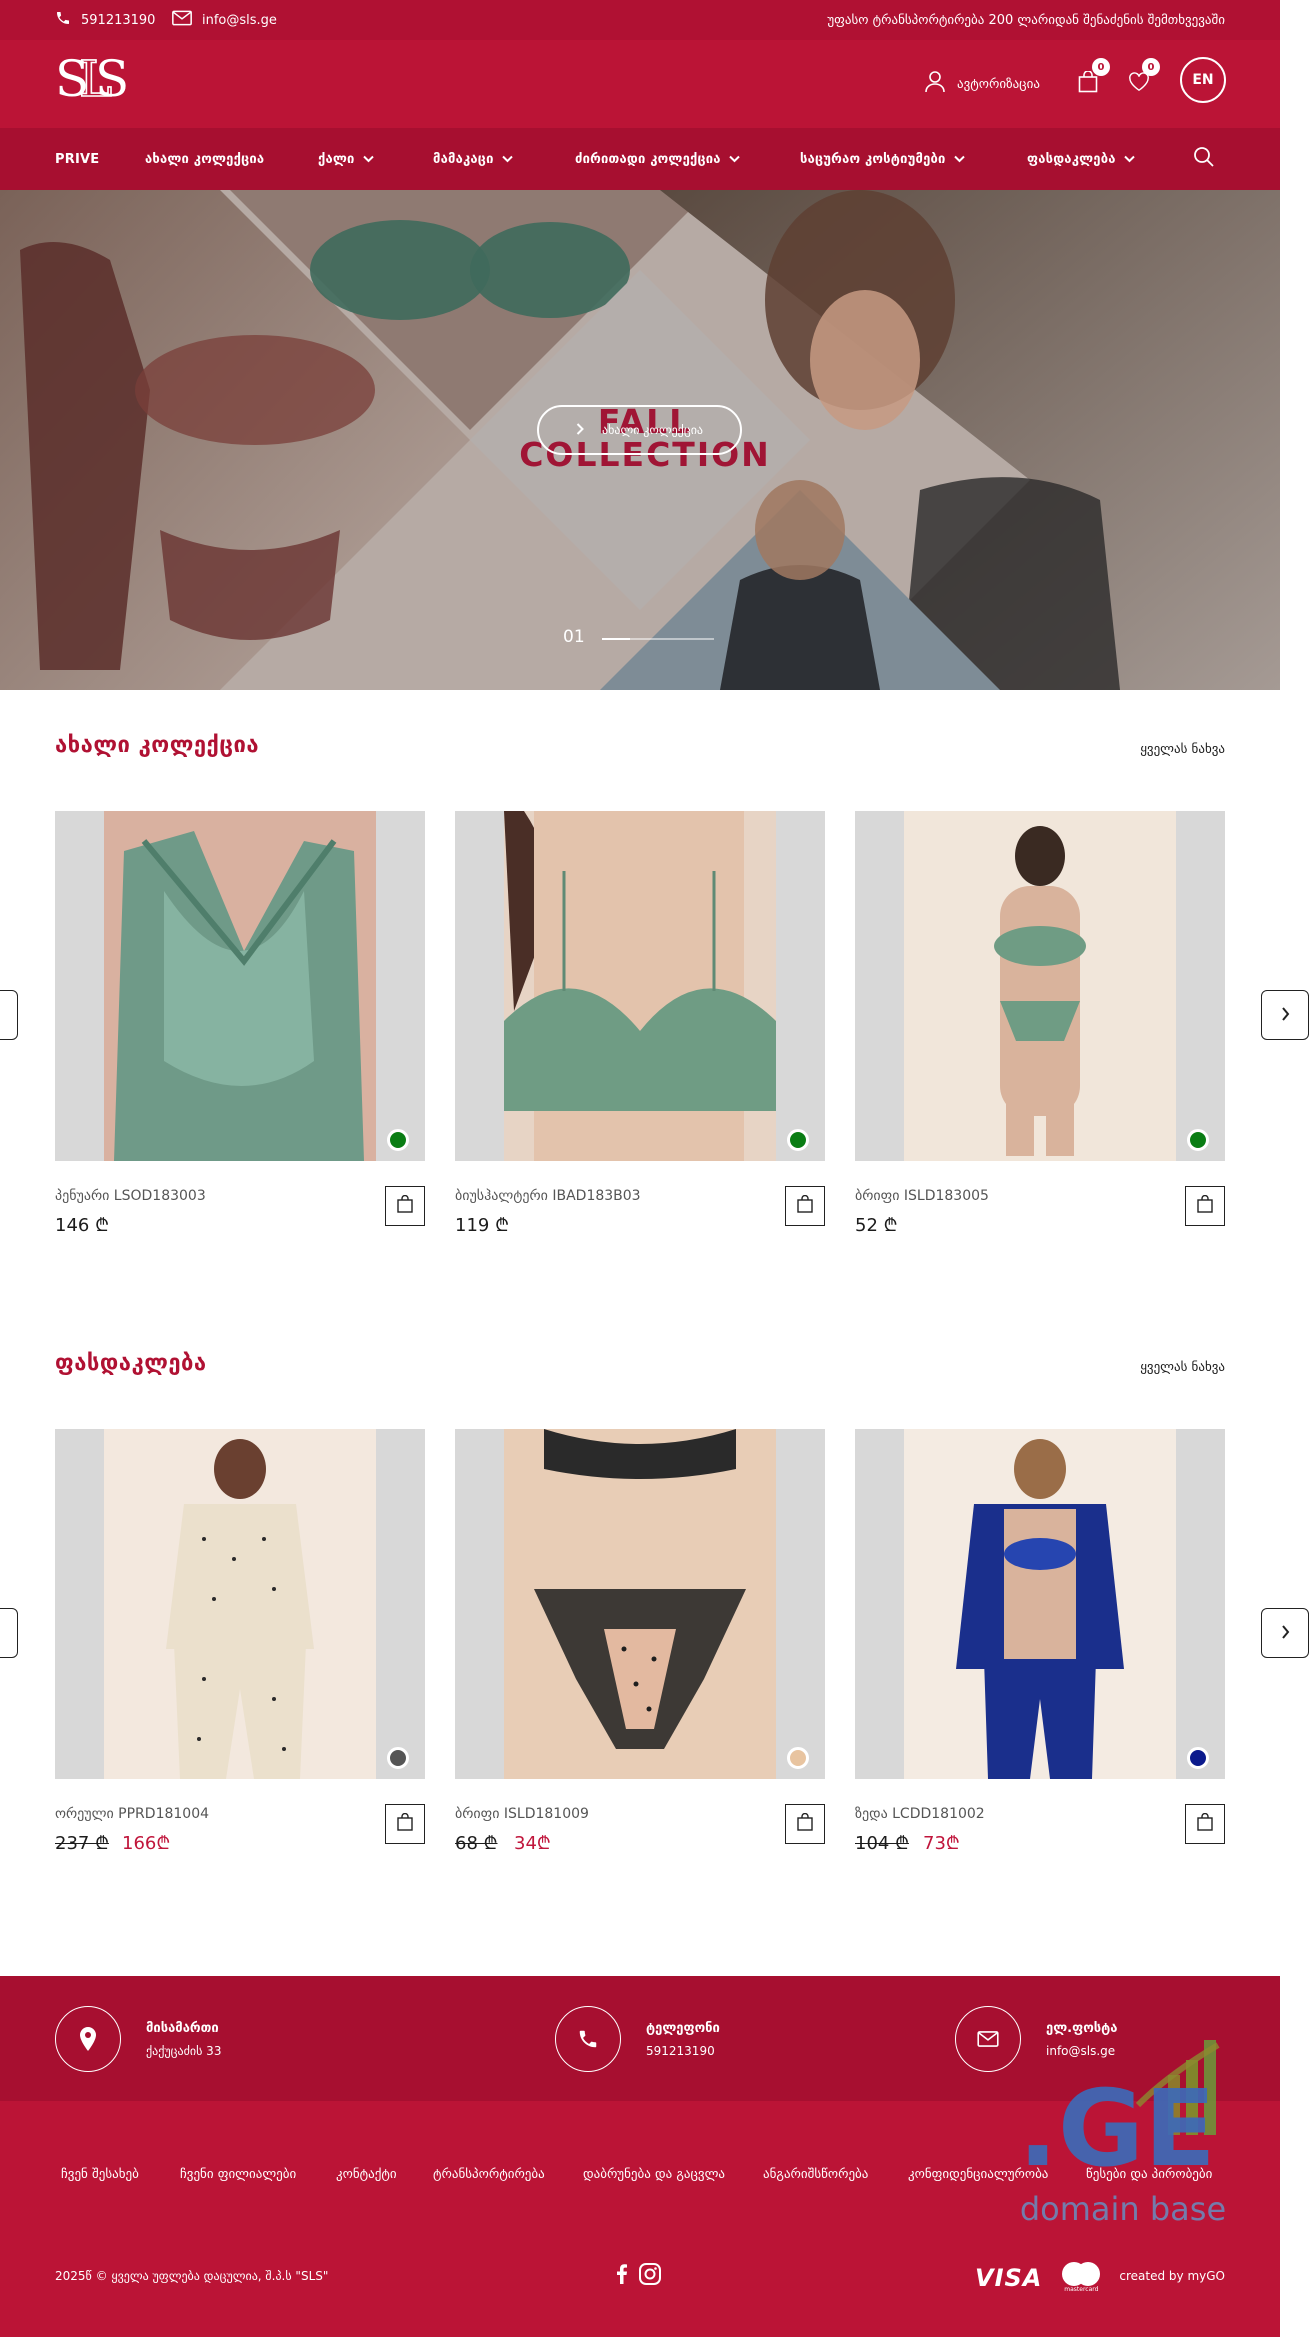 Image resolution: width=1310 pixels, height=2337 pixels. Describe the element at coordinates (146, 1843) in the screenshot. I see `product-sale-price: 166₾` at that location.